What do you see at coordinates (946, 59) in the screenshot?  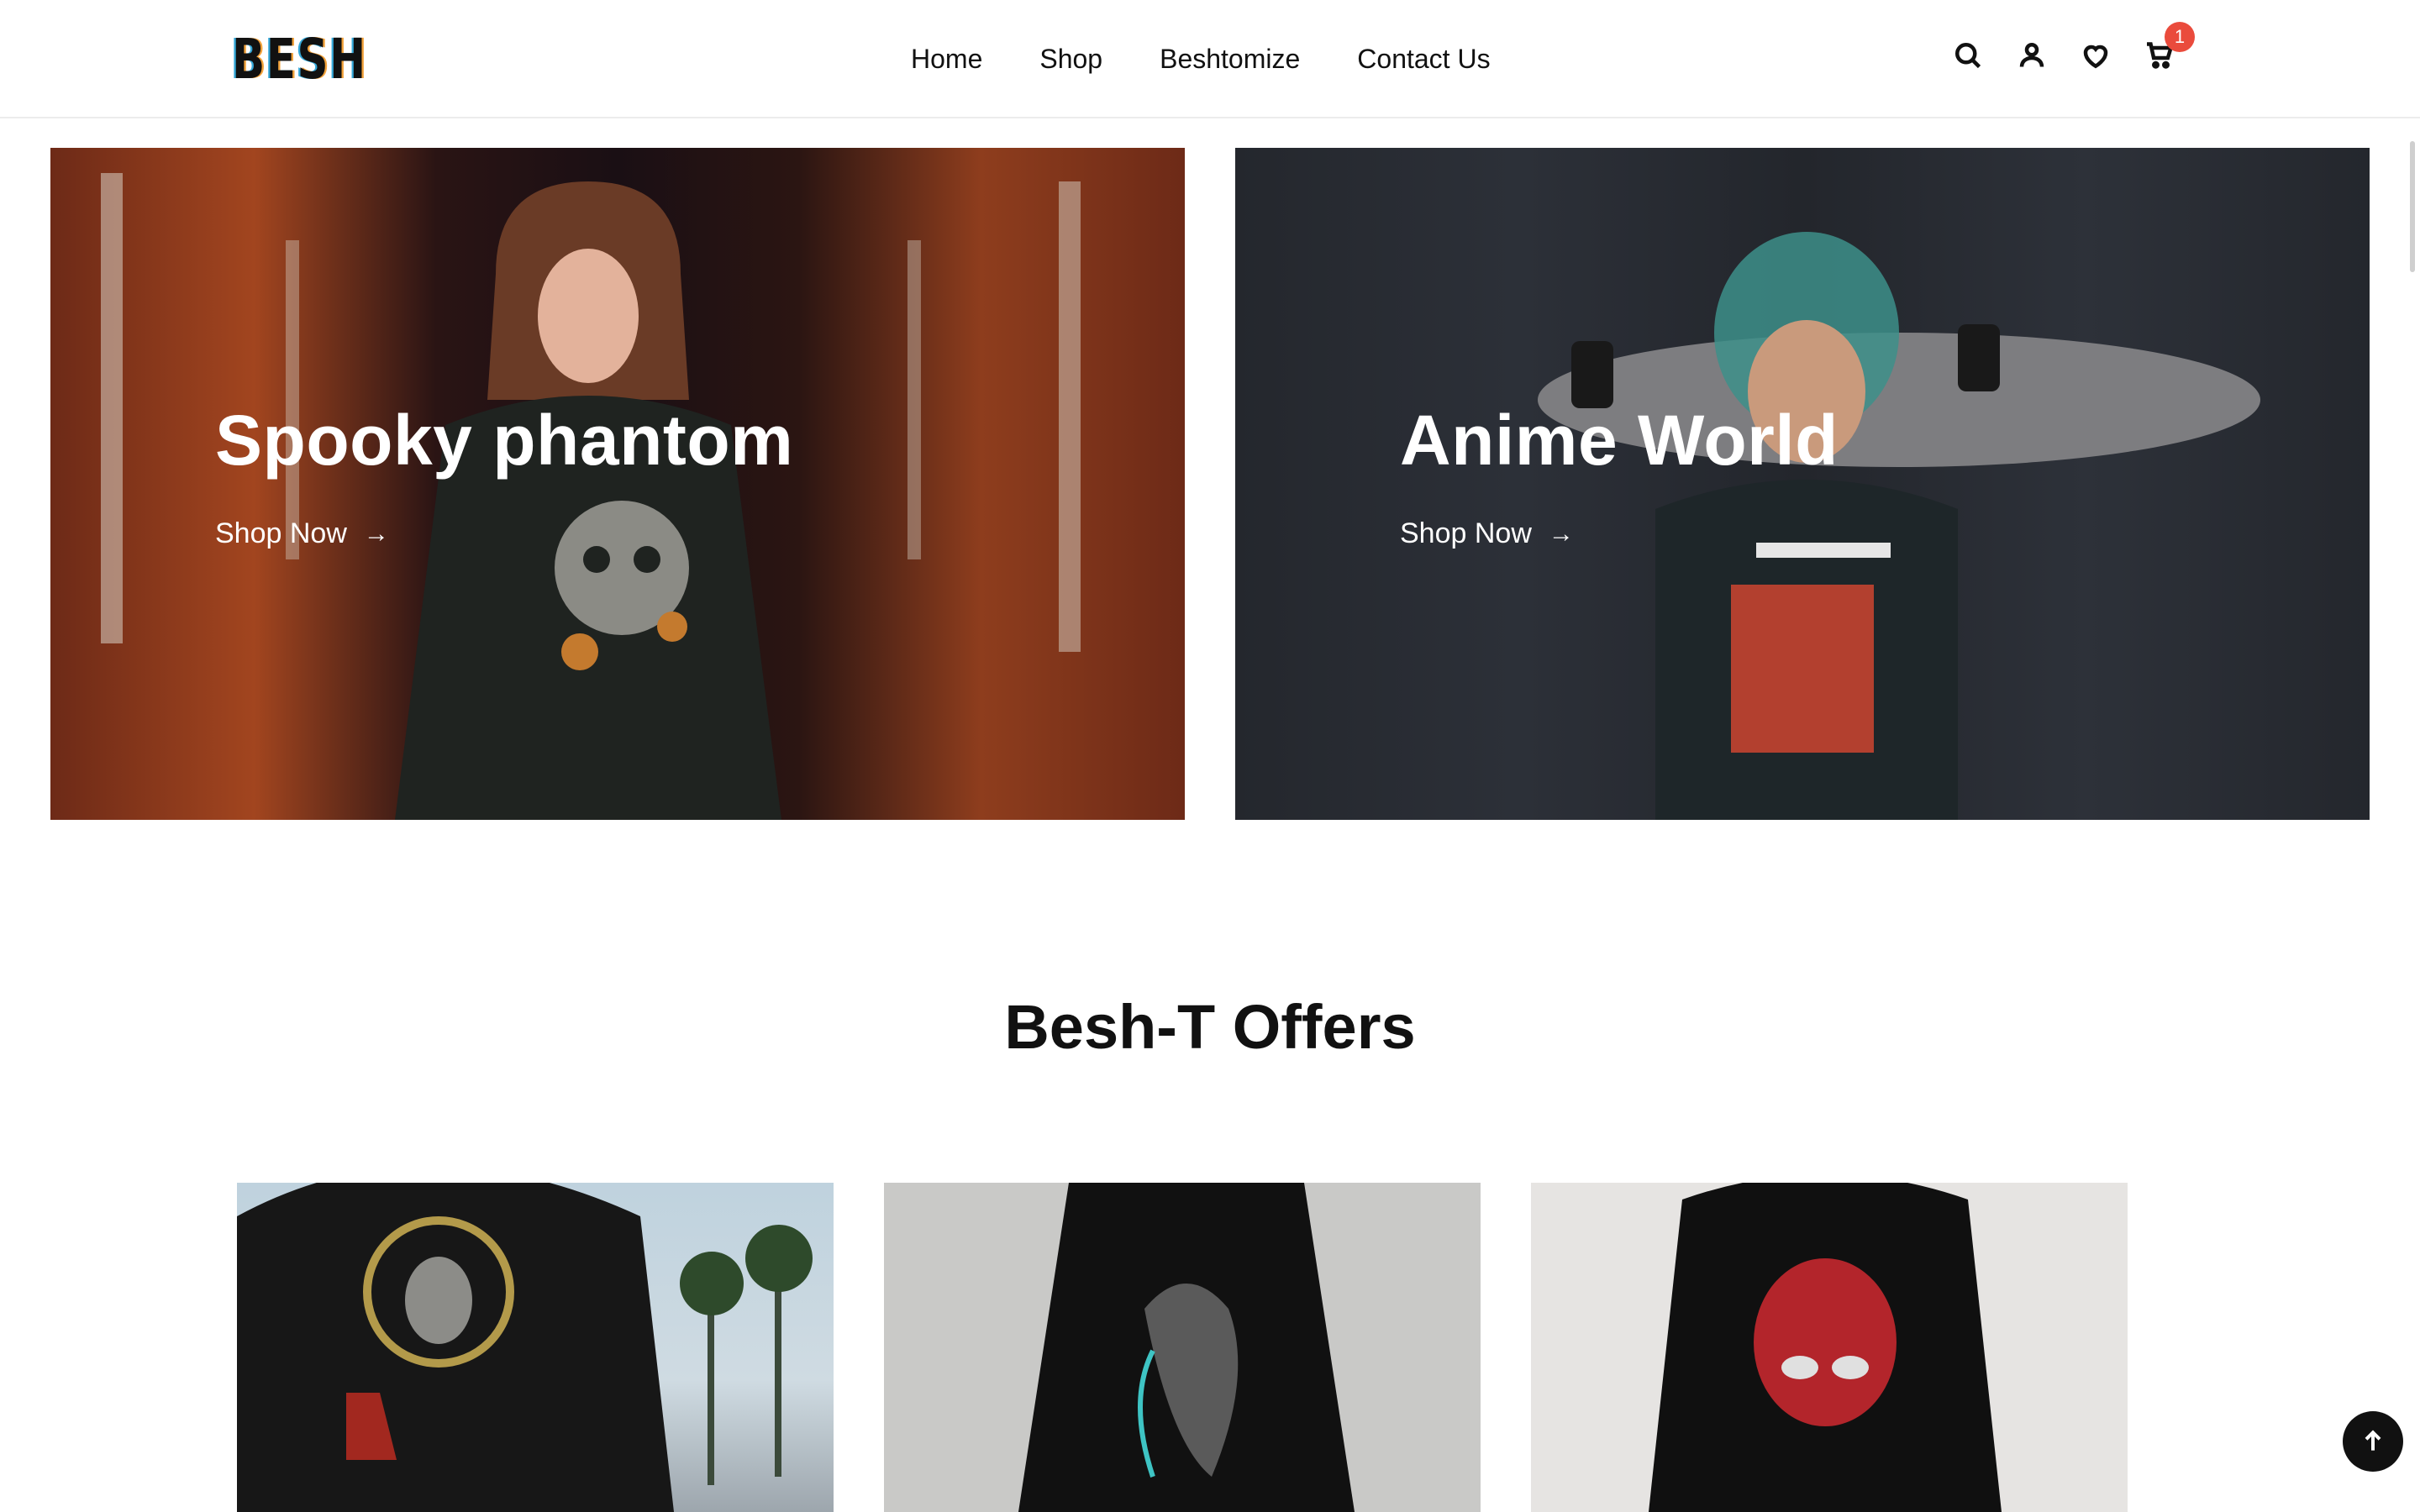 I see `nav-home: Home` at bounding box center [946, 59].